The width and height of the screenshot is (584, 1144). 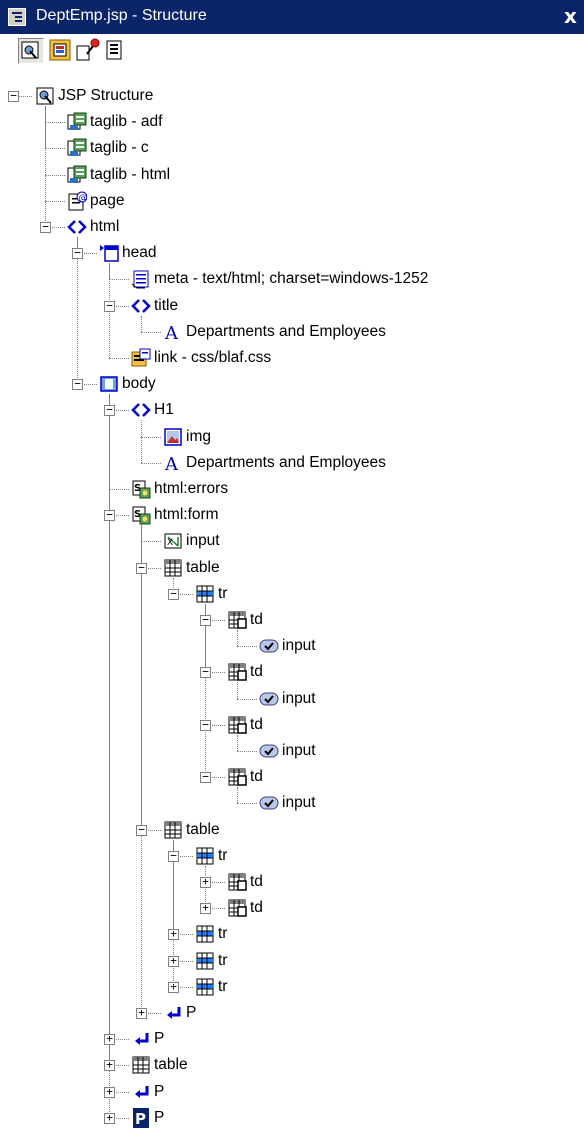 What do you see at coordinates (164, 410) in the screenshot?
I see `tree-node-label: H1` at bounding box center [164, 410].